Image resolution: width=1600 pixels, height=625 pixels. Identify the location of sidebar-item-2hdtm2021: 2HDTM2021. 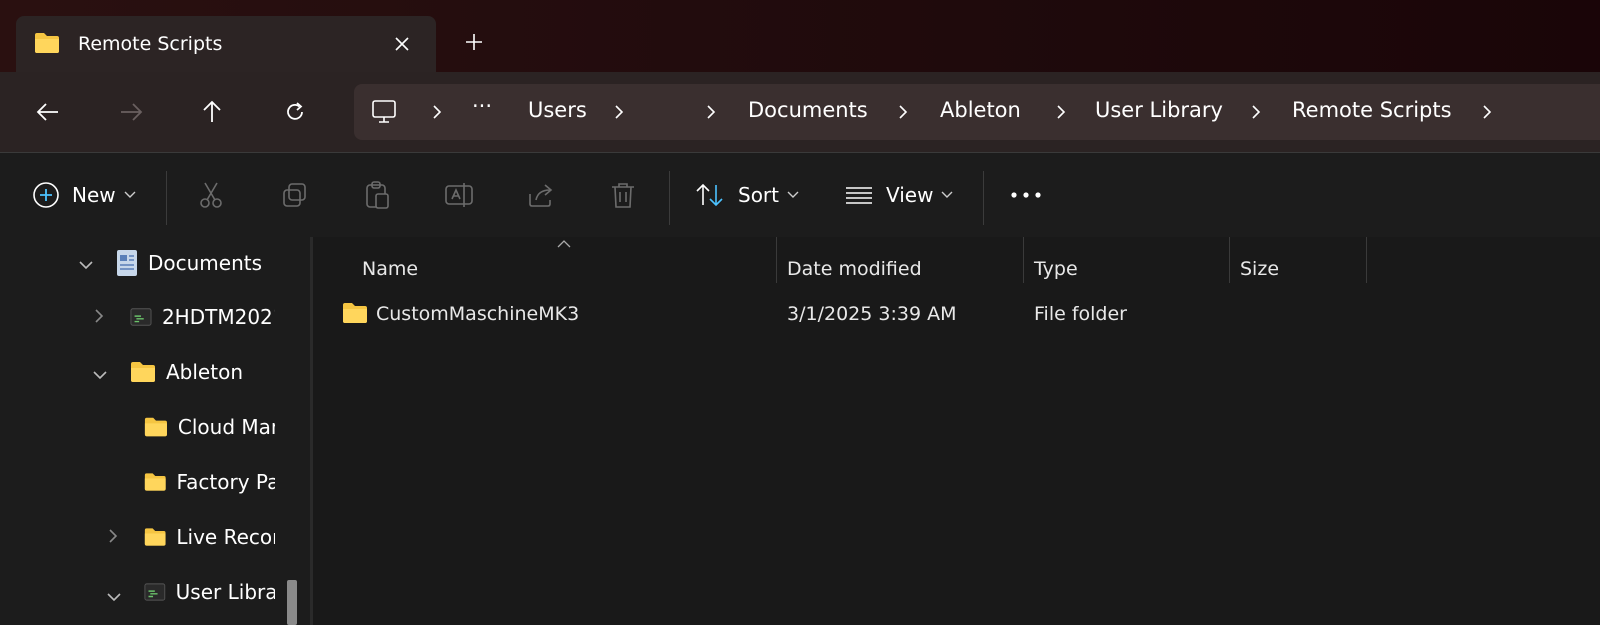
(202, 317).